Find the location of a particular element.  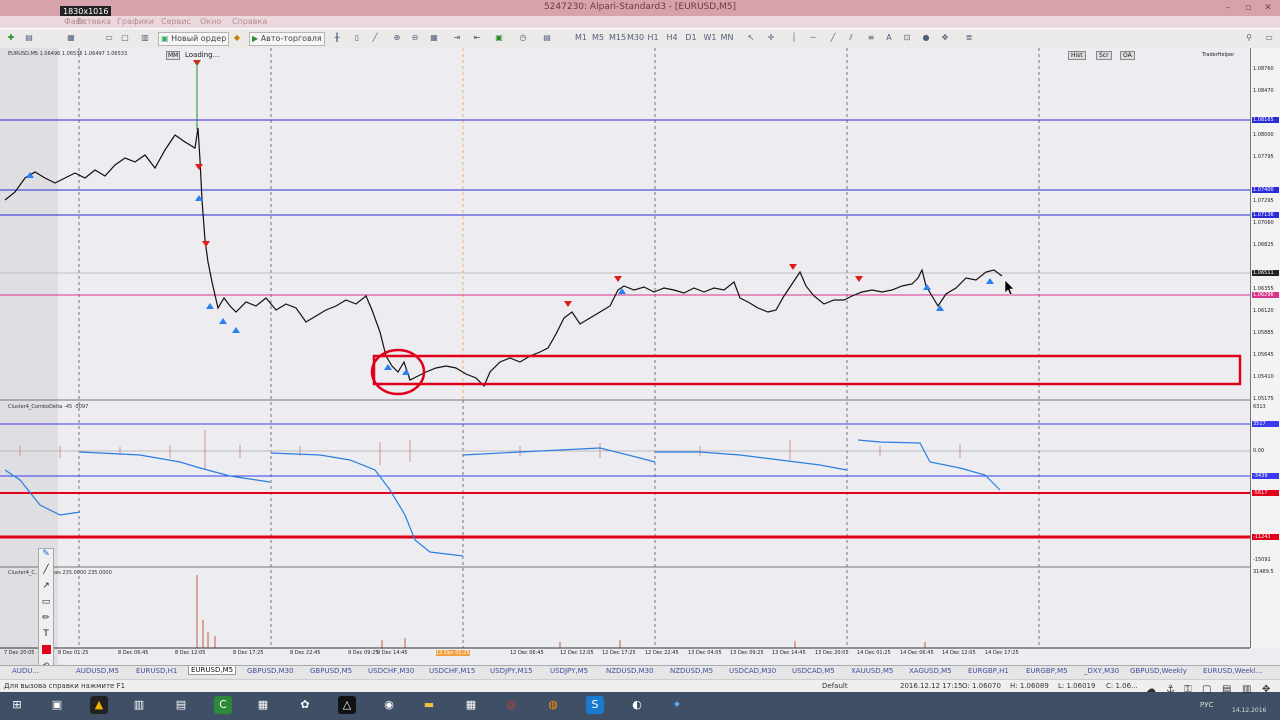

zoom-out-icon: ⊖ is located at coordinates (415, 38).